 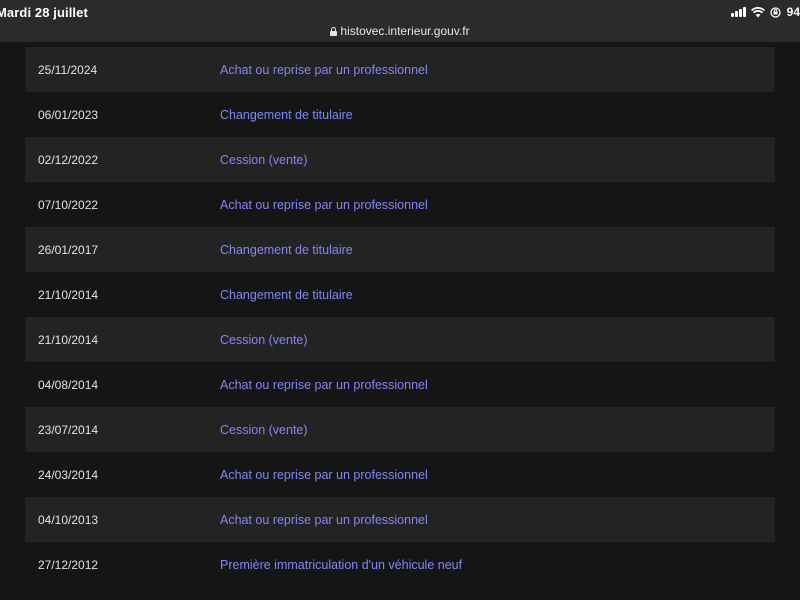 I want to click on history-date: 24/03/2014, so click(x=68, y=474).